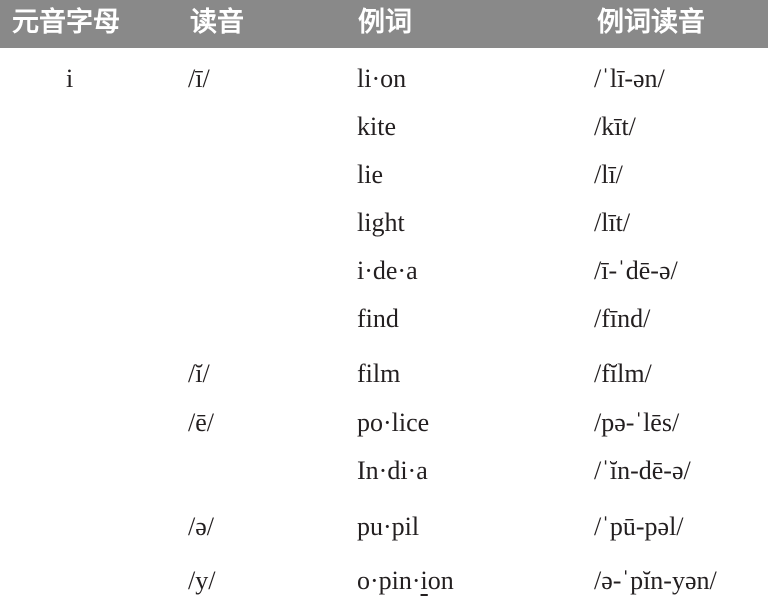  Describe the element at coordinates (623, 373) in the screenshot. I see `pronunciation-cell: /fĭlm/` at that location.